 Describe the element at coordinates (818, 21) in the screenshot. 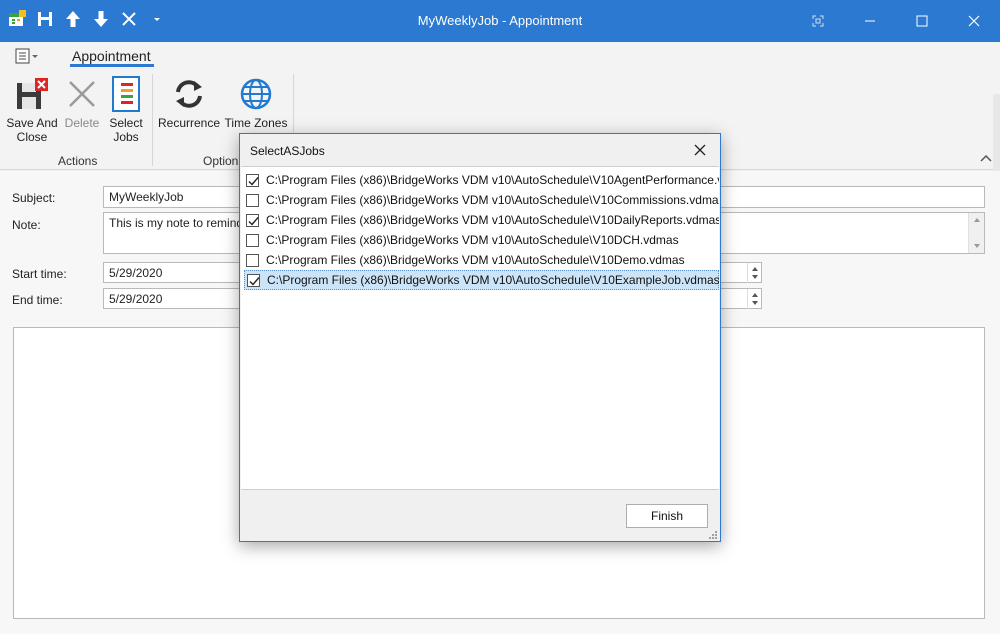

I see `fullscreen-icon` at that location.